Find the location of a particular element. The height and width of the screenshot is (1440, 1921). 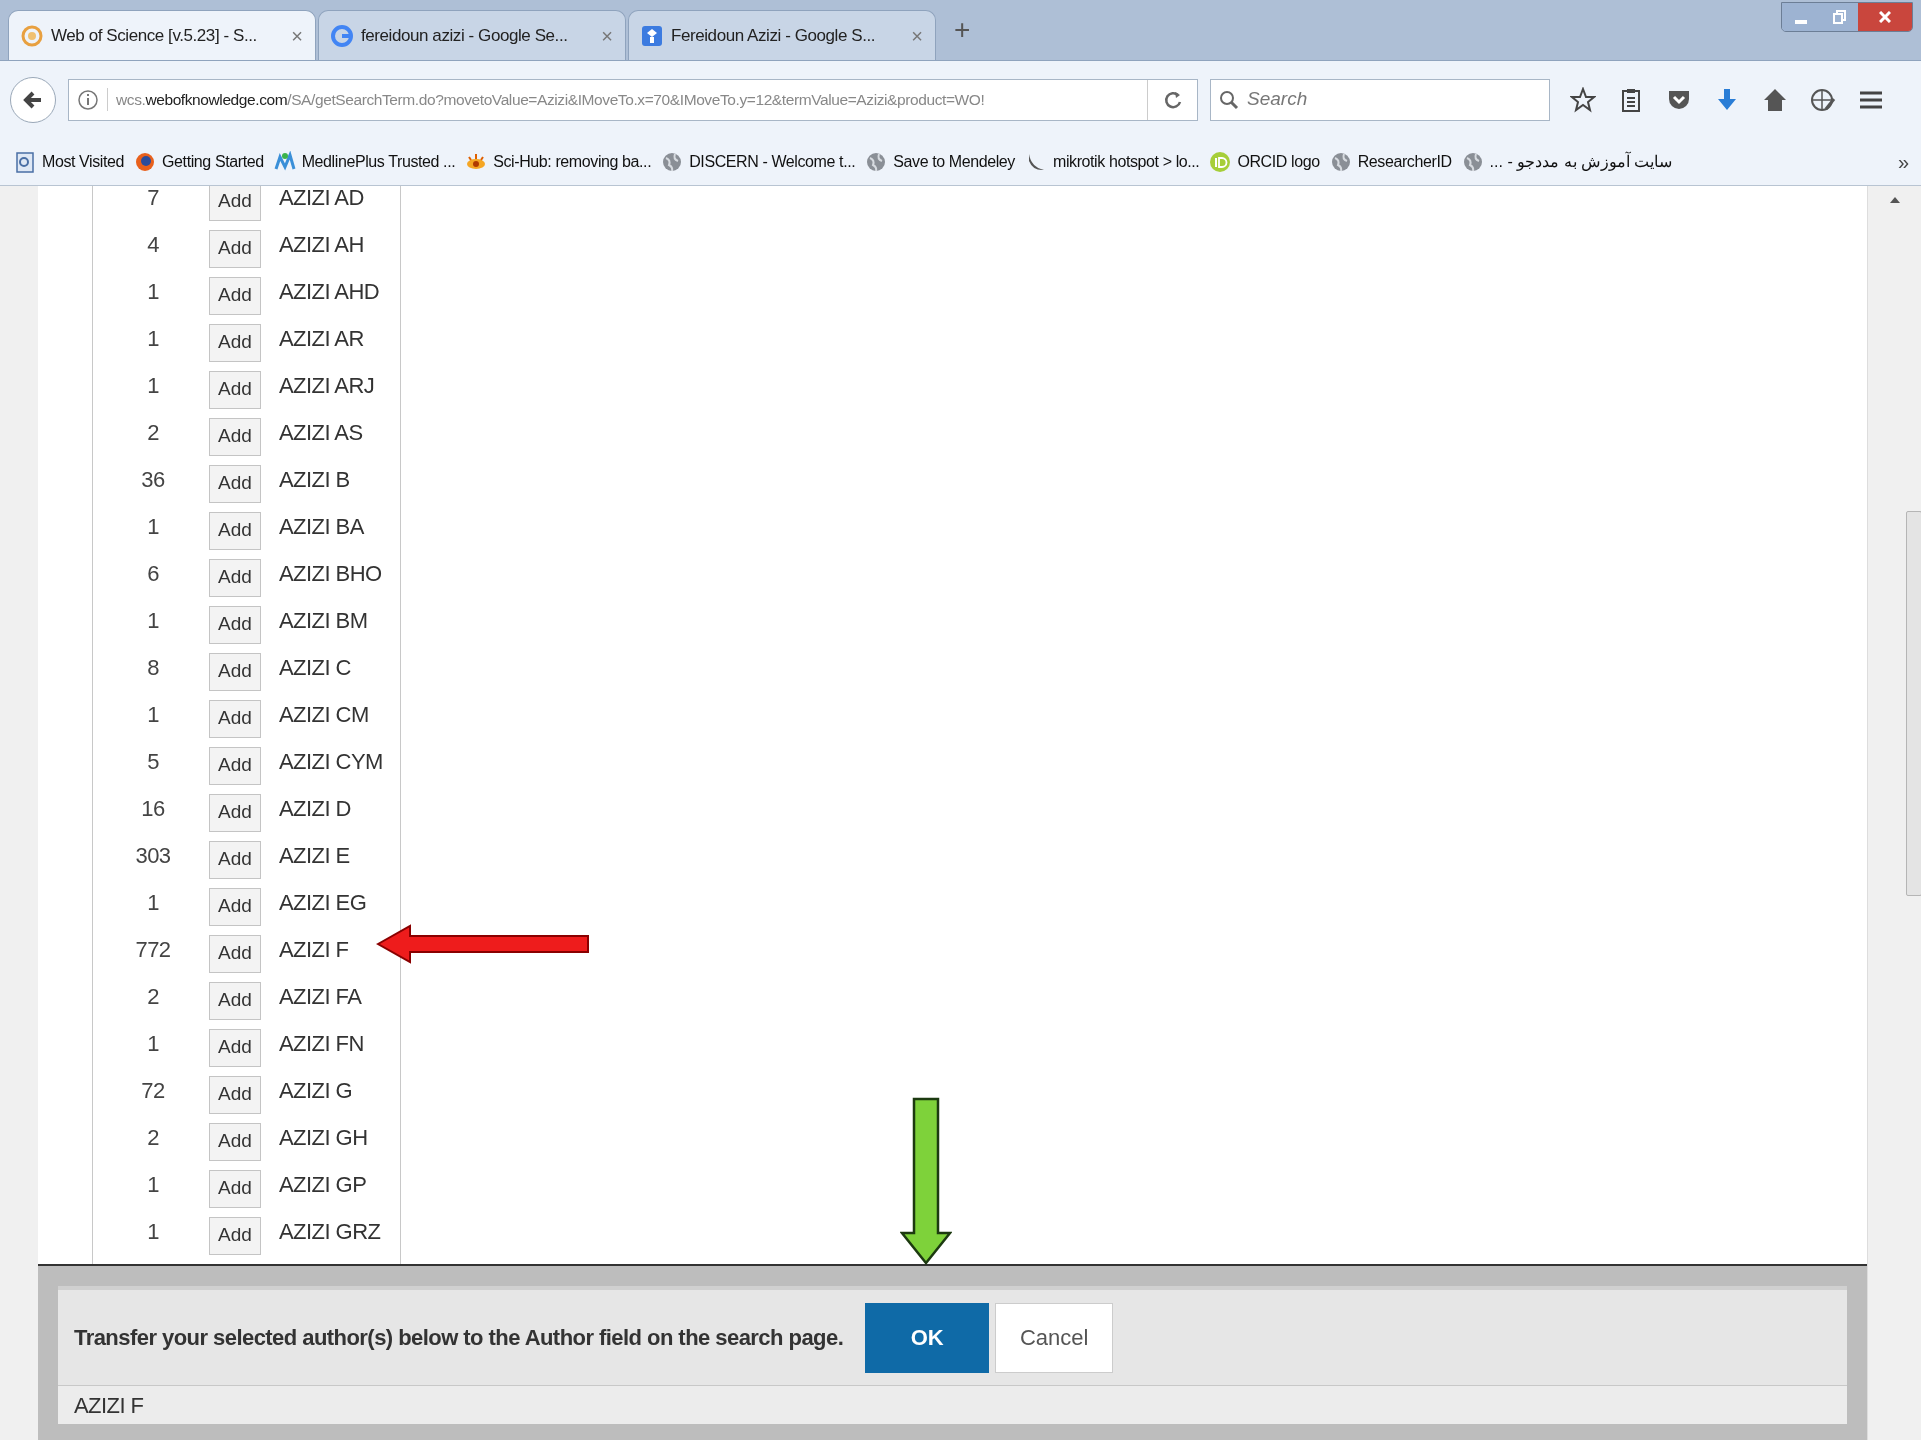

author-name: AZIZI D is located at coordinates (315, 809).